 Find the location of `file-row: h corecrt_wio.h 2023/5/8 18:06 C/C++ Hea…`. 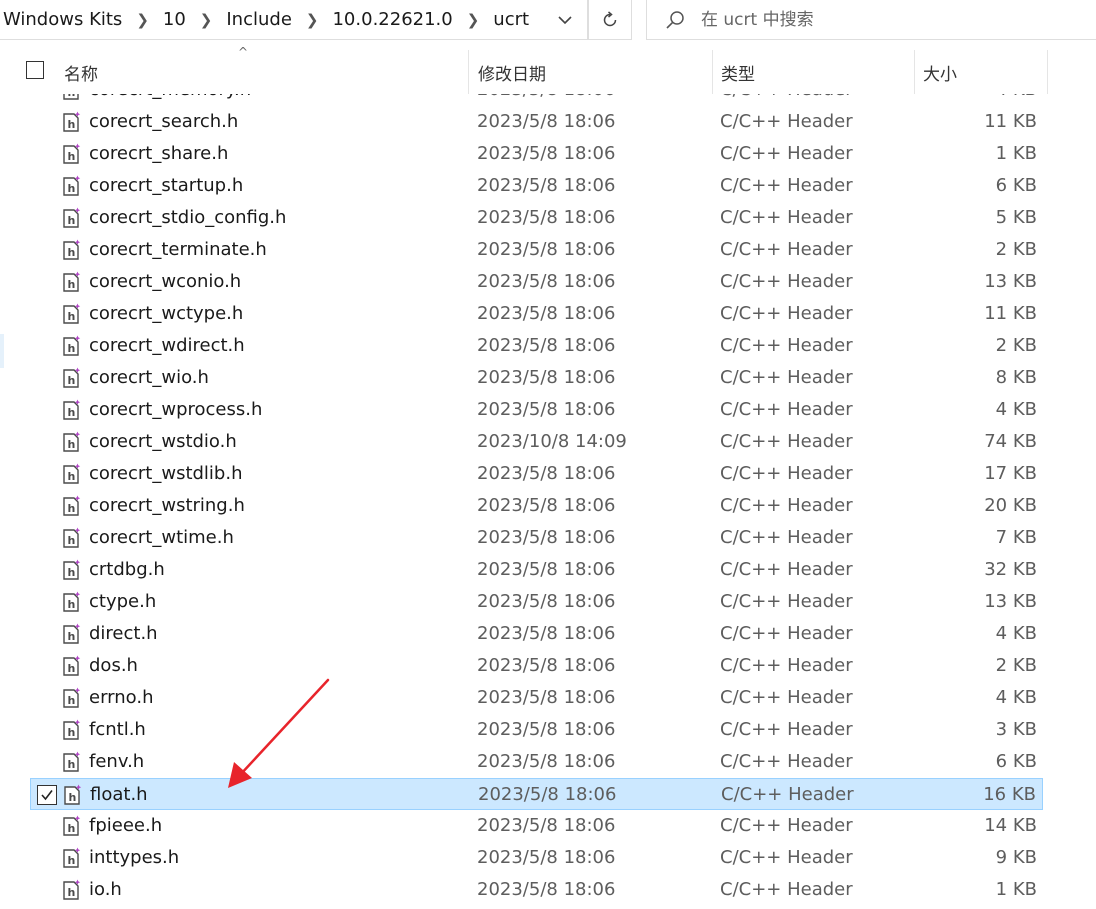

file-row: h corecrt_wio.h 2023/5/8 18:06 C/C++ Hea… is located at coordinates (536, 378).